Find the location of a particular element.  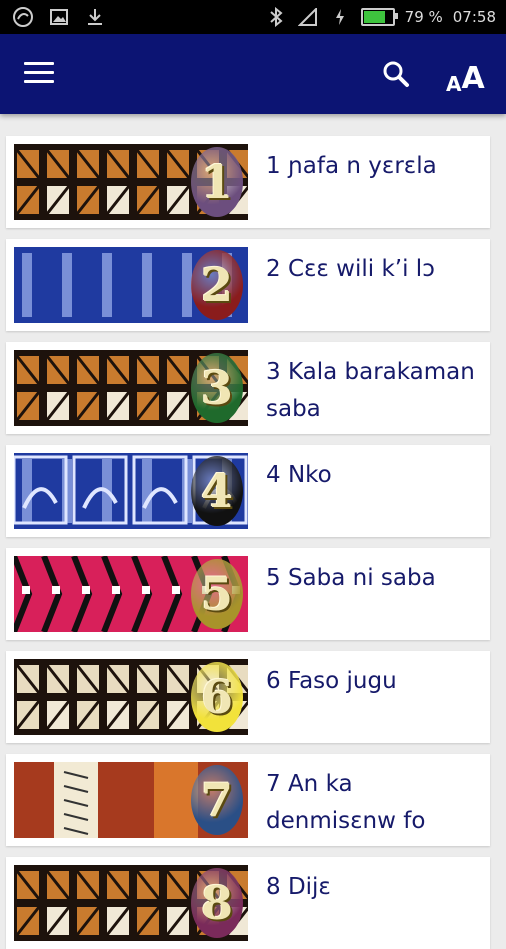

battery-percent: 79 % is located at coordinates (423, 17).